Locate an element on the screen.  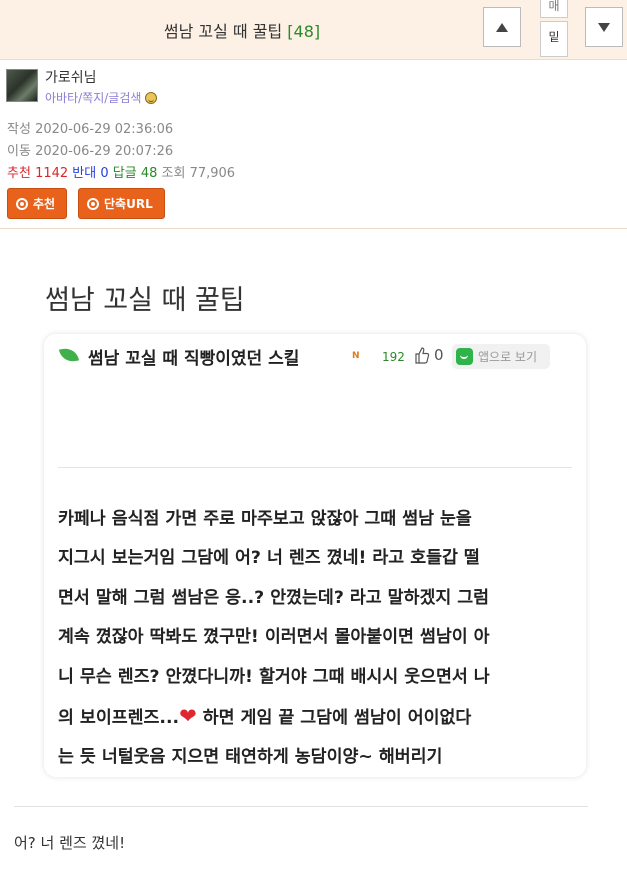
section-divider is located at coordinates (313, 228).